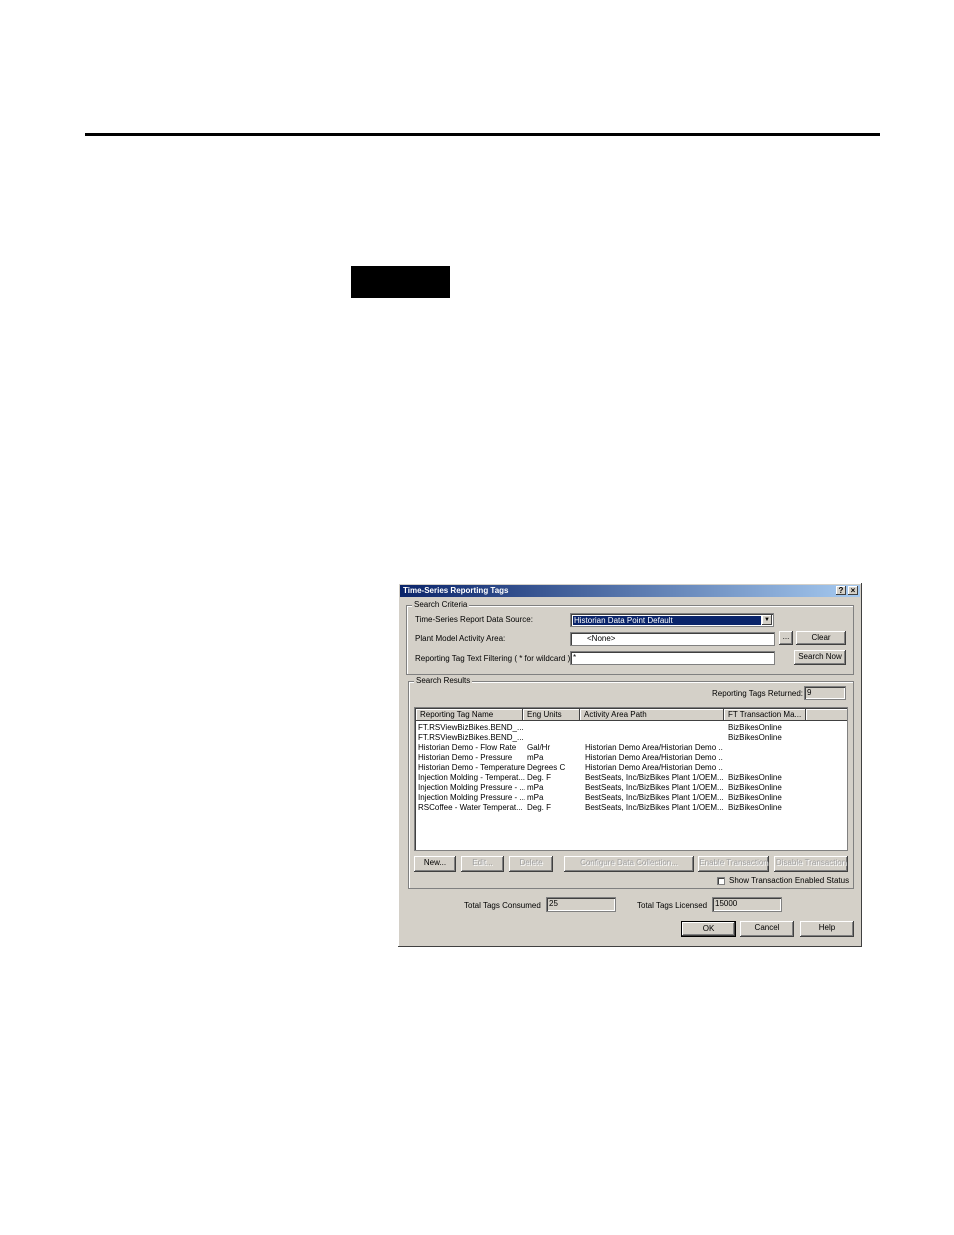  Describe the element at coordinates (400, 282) in the screenshot. I see `redacted-label-box` at that location.